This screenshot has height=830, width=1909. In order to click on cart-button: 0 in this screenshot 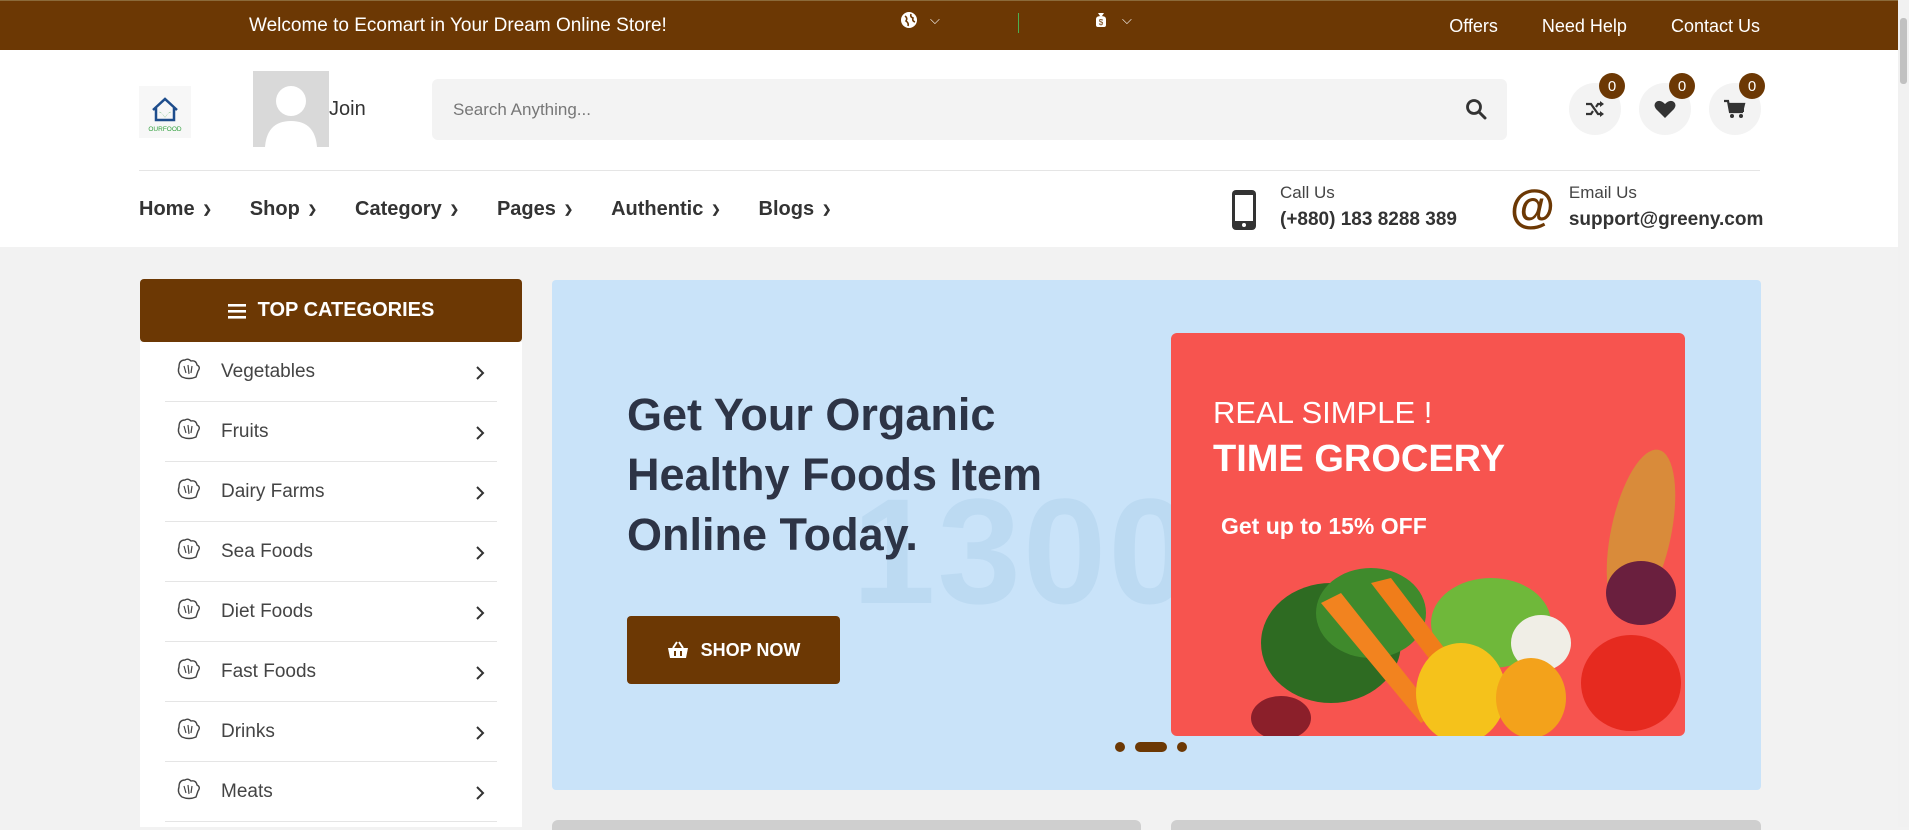, I will do `click(1737, 104)`.